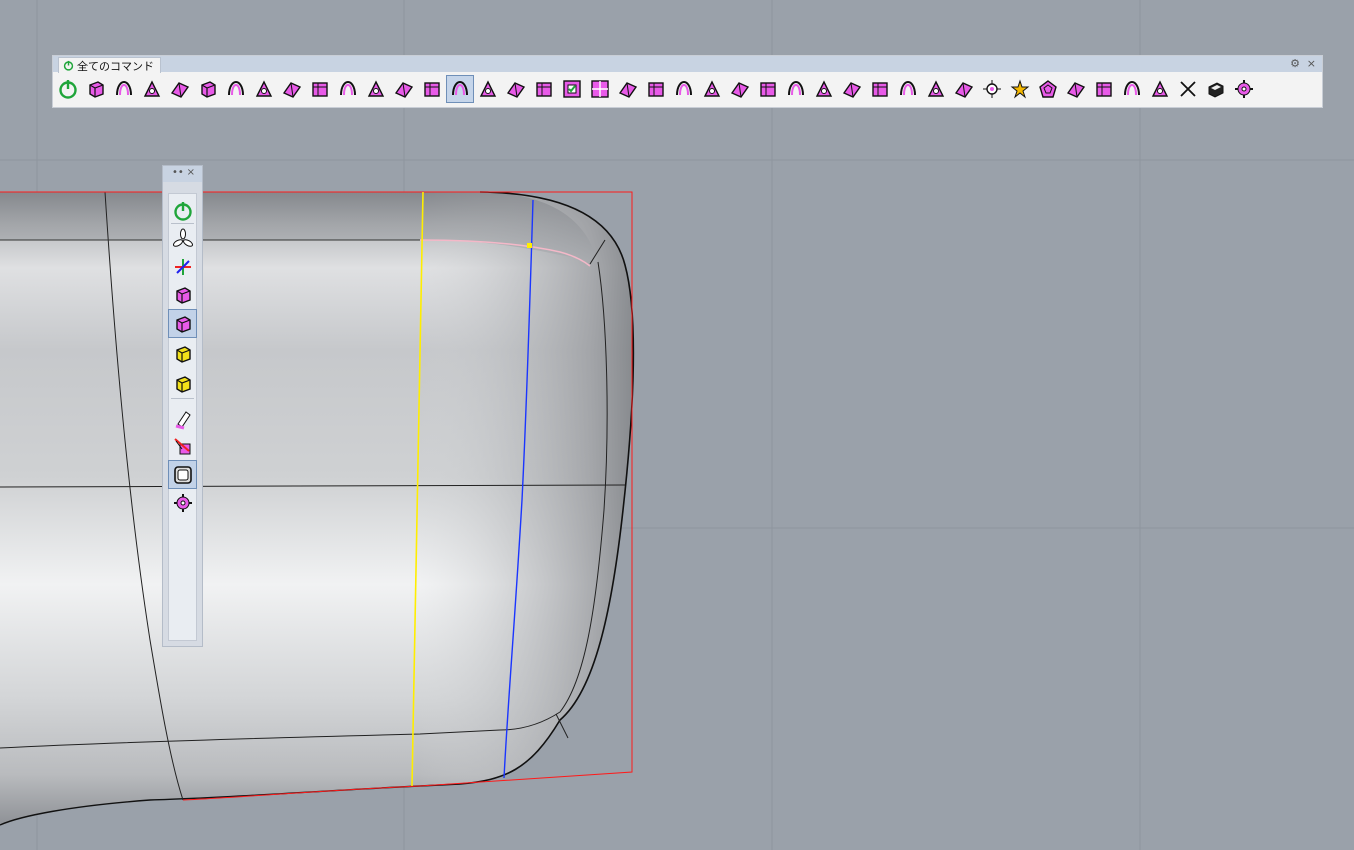 Image resolution: width=1354 pixels, height=850 pixels. Describe the element at coordinates (1295, 64) in the screenshot. I see `gear-icon: ⚙` at that location.